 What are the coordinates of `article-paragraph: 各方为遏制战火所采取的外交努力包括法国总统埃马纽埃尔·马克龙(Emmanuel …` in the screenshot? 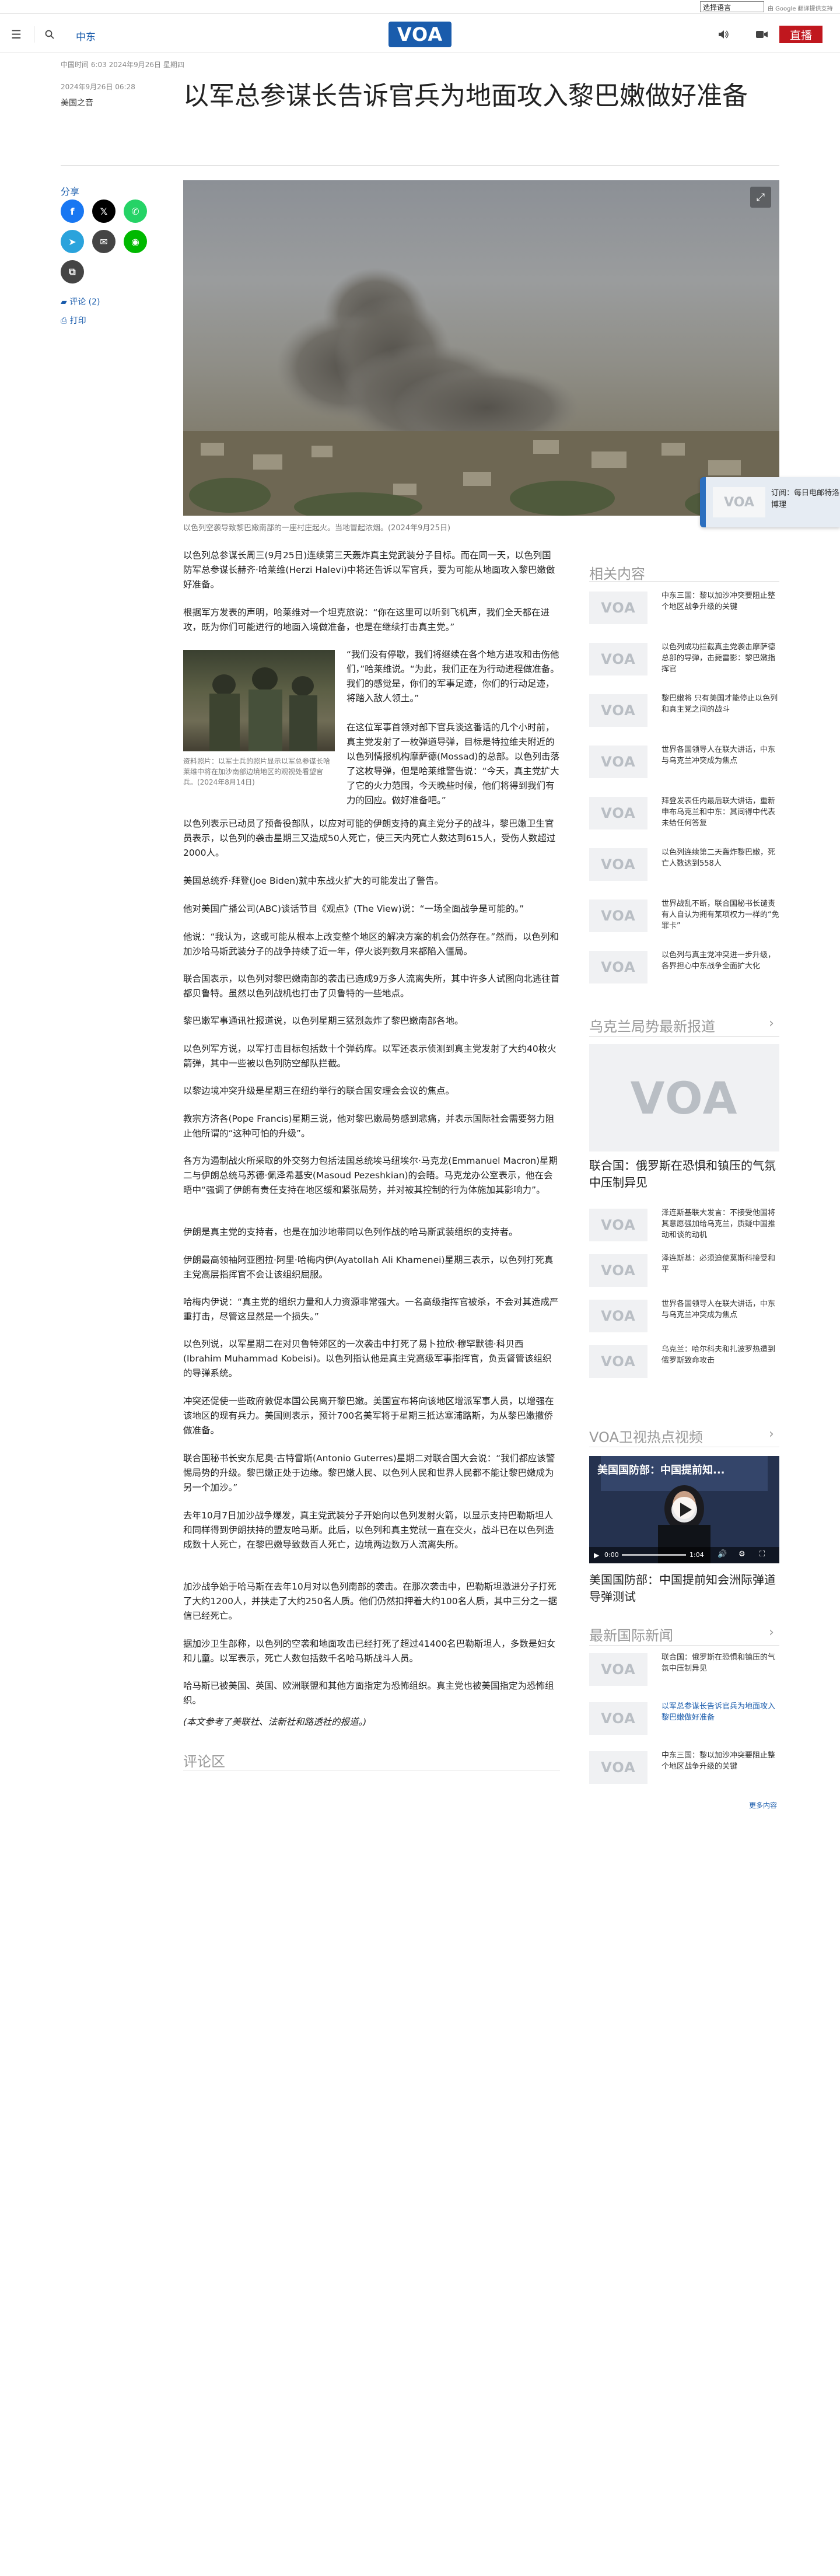 It's located at (370, 1175).